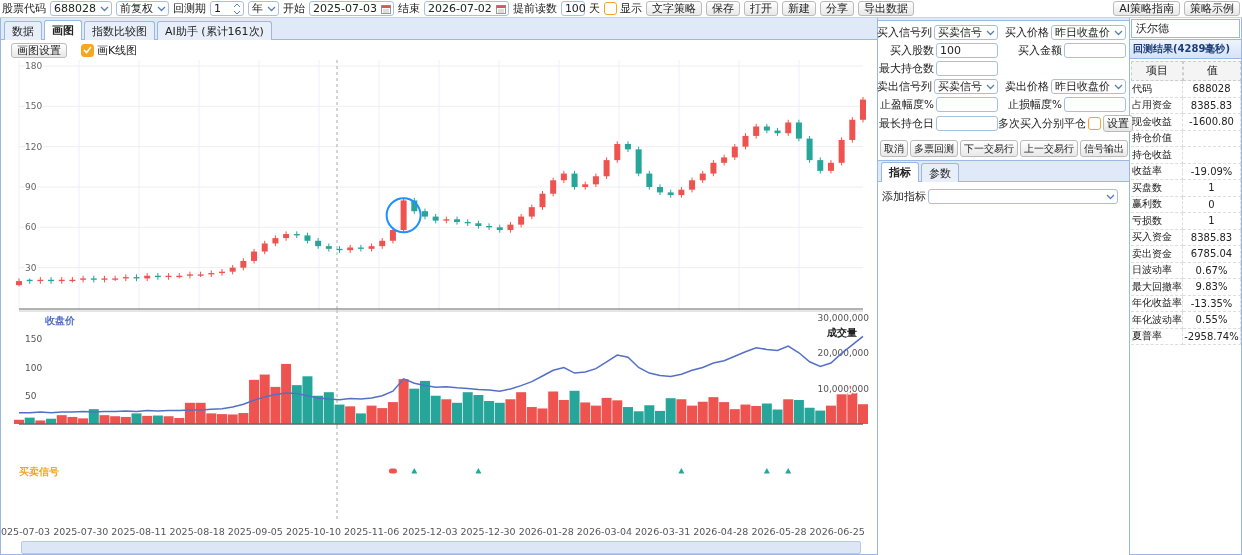 The width and height of the screenshot is (1242, 555). What do you see at coordinates (1157, 171) in the screenshot?
I see `table-cell: 收益率` at bounding box center [1157, 171].